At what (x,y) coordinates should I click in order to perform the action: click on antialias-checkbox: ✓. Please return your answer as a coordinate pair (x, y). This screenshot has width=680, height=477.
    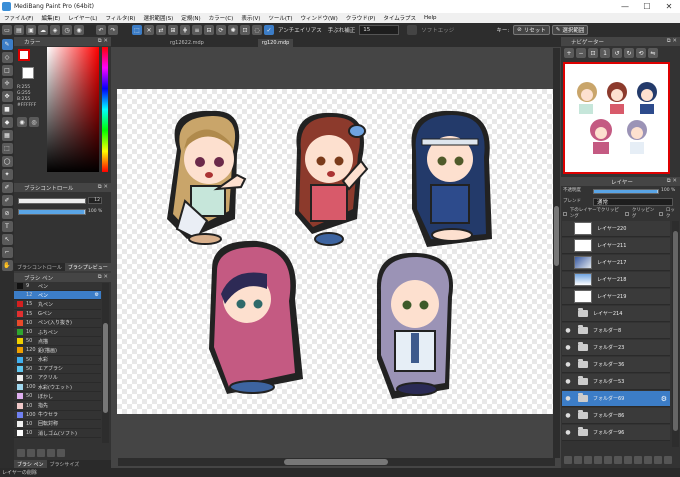
    Looking at the image, I should click on (269, 30).